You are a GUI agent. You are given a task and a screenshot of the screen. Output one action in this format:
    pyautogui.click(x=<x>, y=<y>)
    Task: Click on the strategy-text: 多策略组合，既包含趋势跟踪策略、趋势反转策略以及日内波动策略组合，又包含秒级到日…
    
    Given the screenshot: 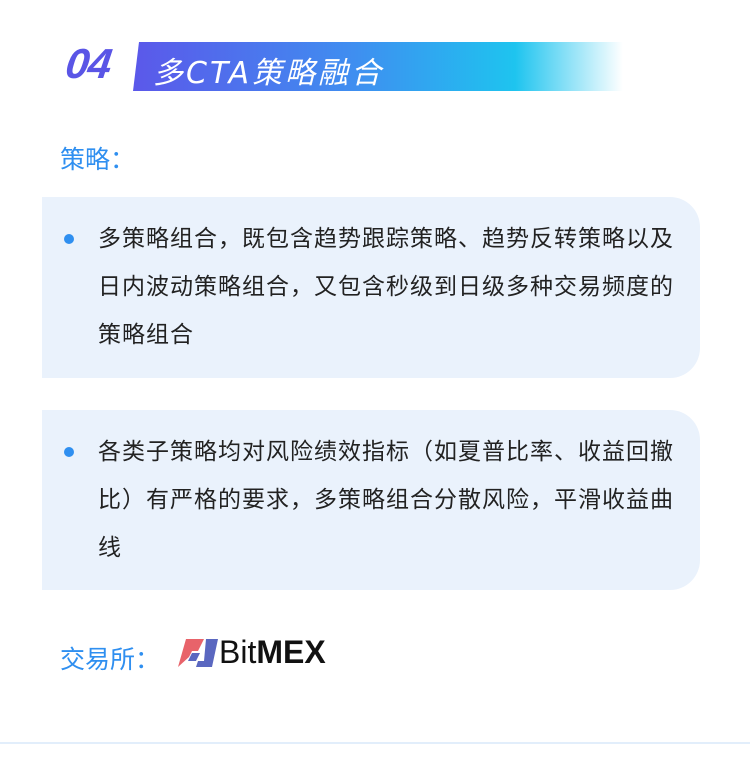 What is the action you would take?
    pyautogui.click(x=386, y=287)
    